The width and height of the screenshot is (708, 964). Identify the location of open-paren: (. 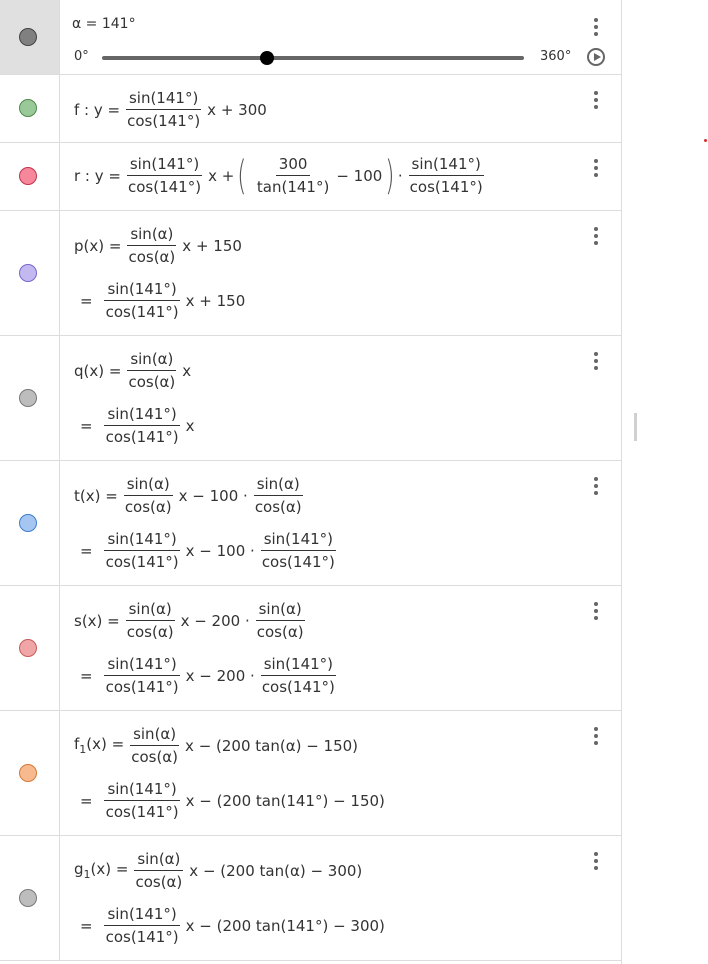
(242, 175).